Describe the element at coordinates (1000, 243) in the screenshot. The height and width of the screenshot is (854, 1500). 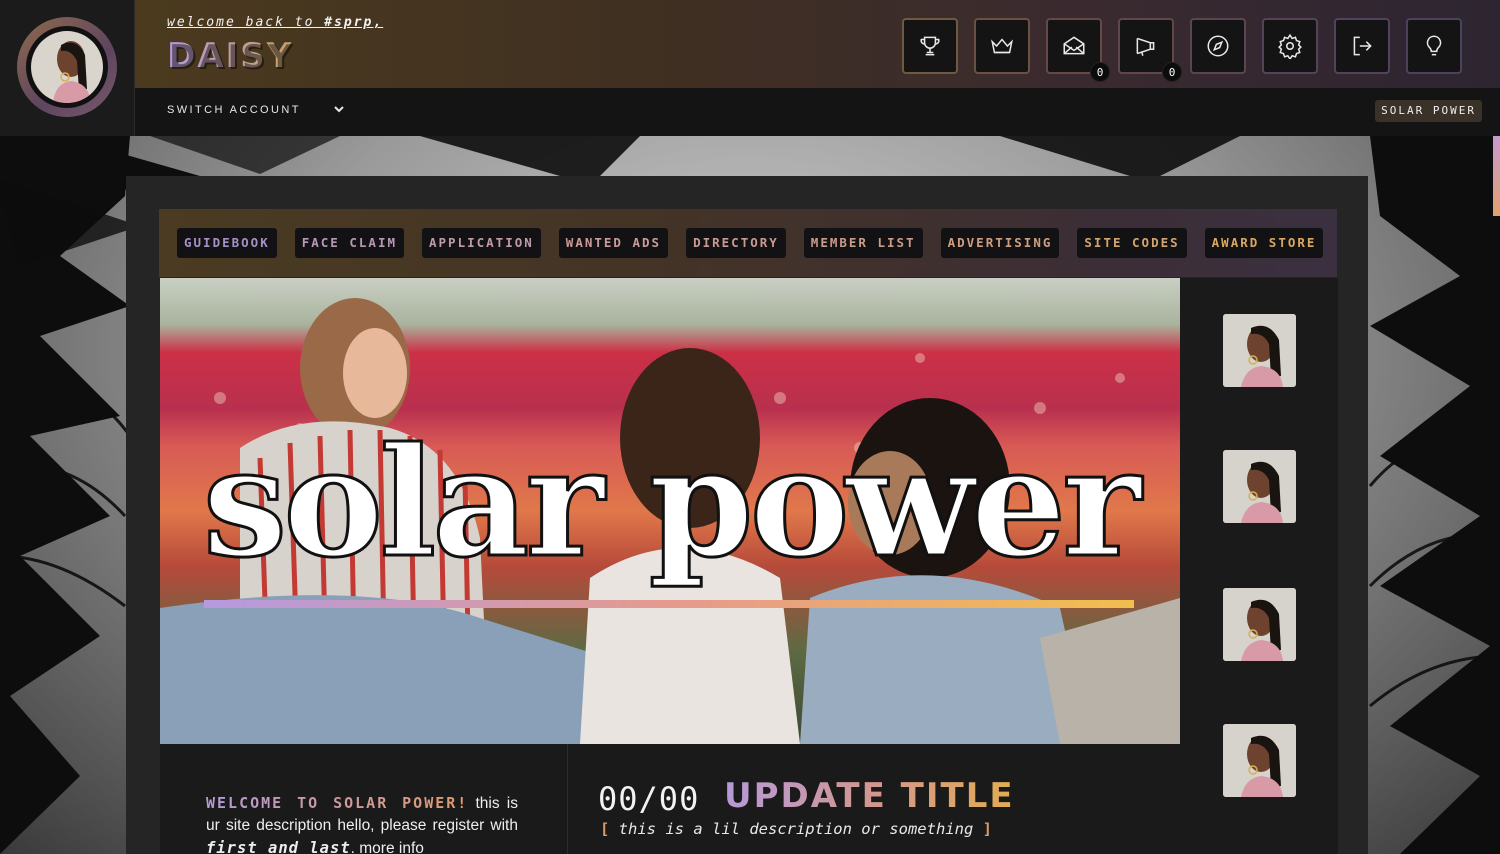
I see `nav-advertising: ADVERTISING` at that location.